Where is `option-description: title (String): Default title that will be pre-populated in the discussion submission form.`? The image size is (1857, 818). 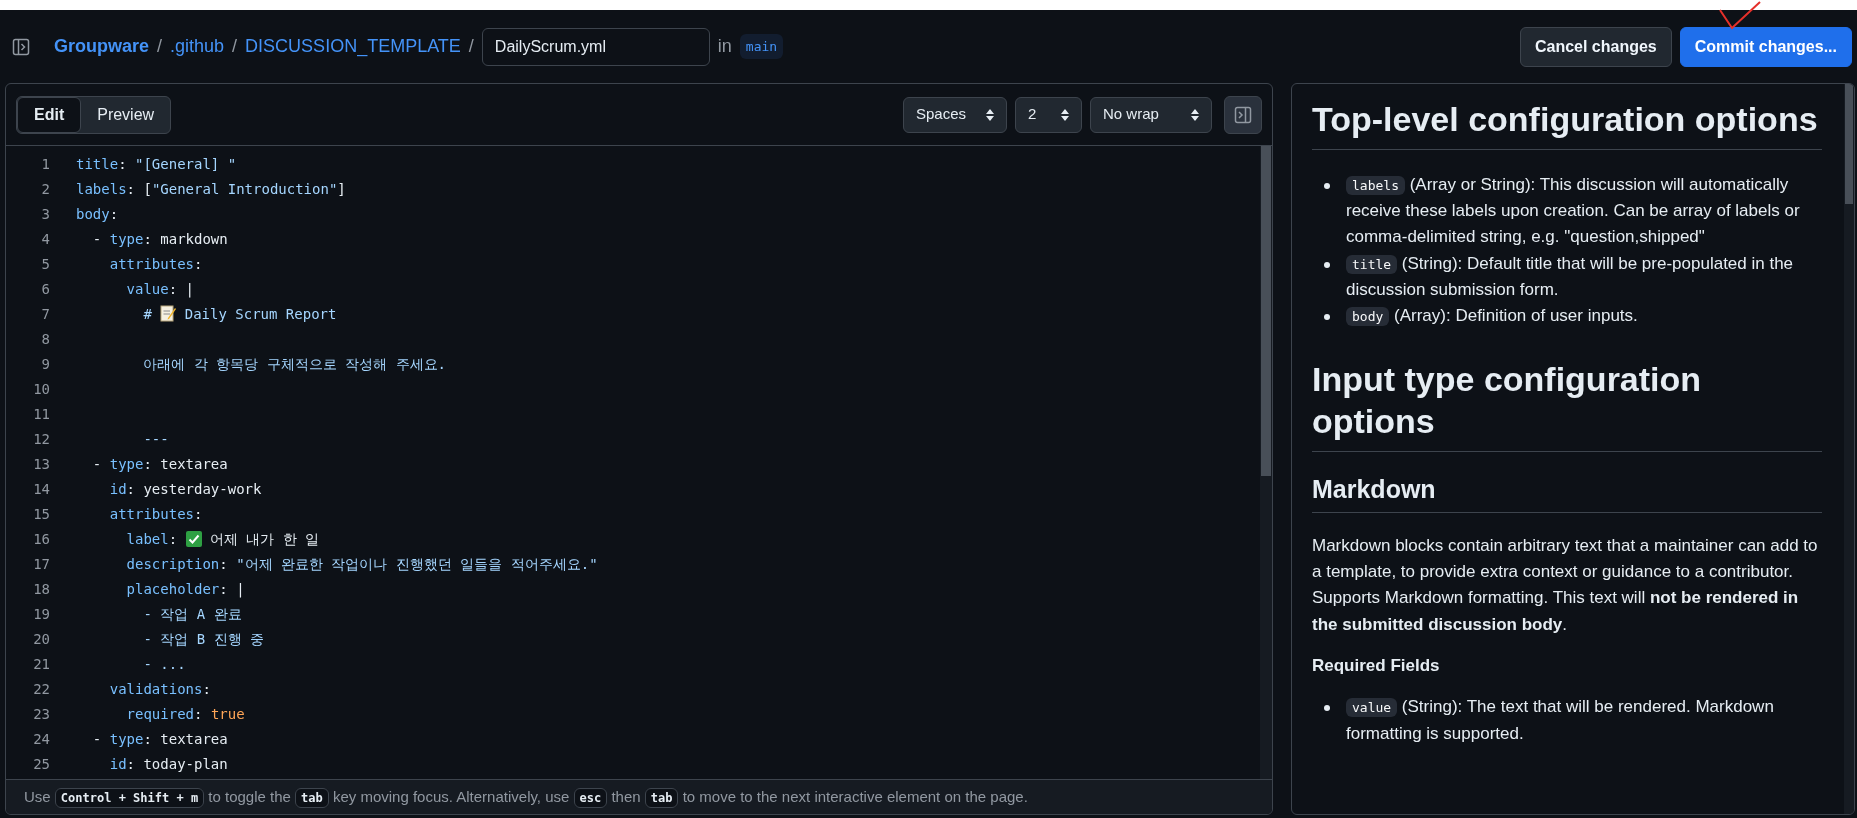
option-description: title (String): Default title that will be pre-populated in the discussion submission form. is located at coordinates (1570, 276).